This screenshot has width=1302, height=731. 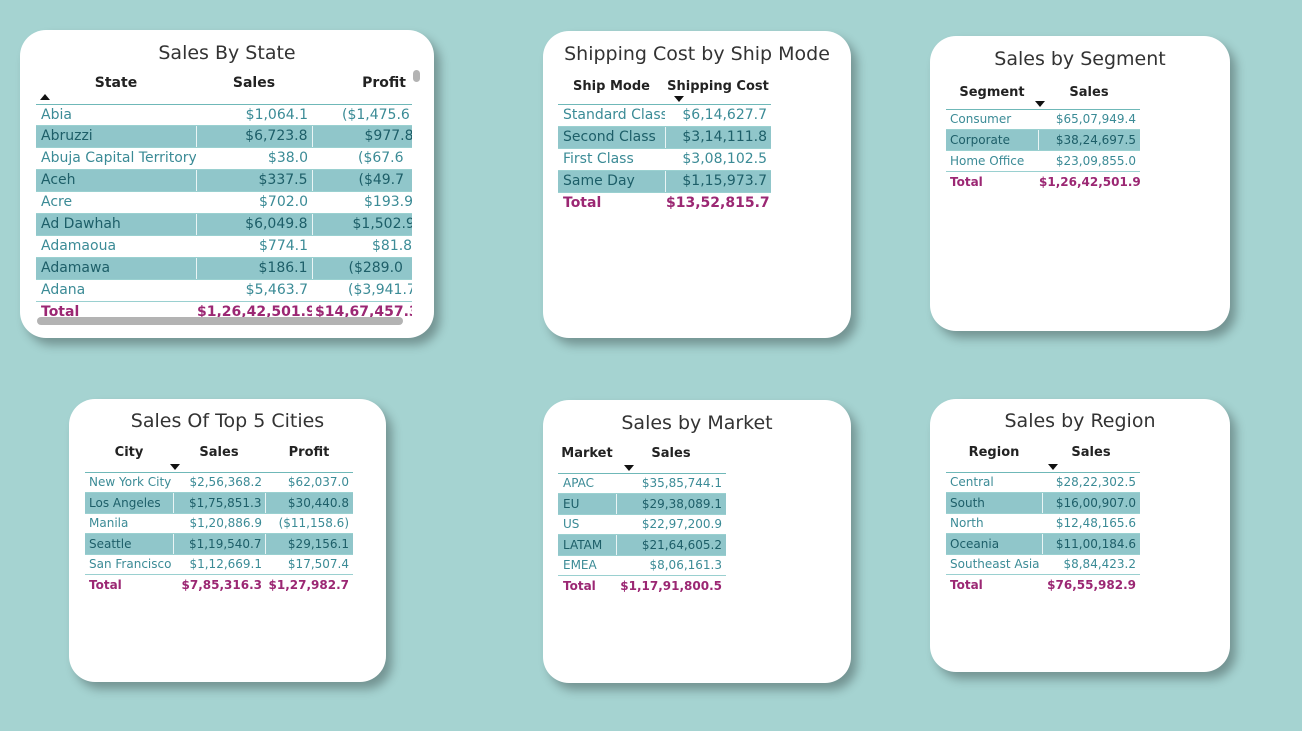 What do you see at coordinates (129, 457) in the screenshot?
I see `column-header-city: City` at bounding box center [129, 457].